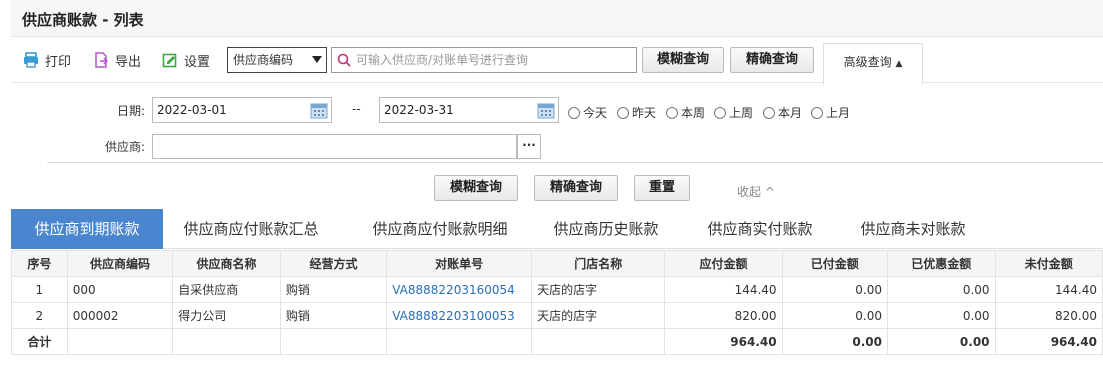  I want to click on supplier-label: 供应商:, so click(125, 147).